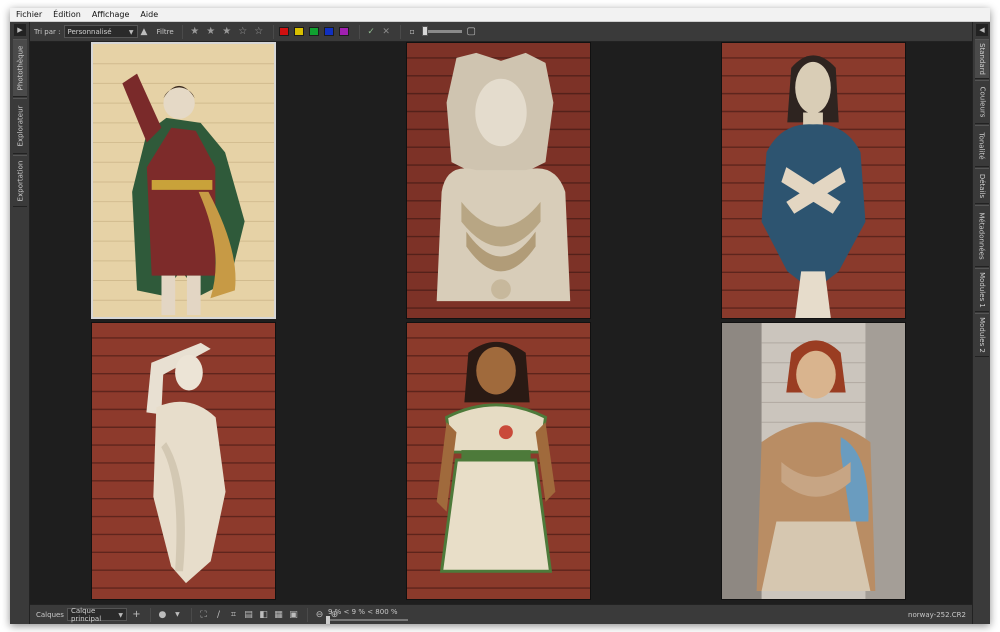  Describe the element at coordinates (47, 31) in the screenshot. I see `sort-label: Tri par :` at that location.